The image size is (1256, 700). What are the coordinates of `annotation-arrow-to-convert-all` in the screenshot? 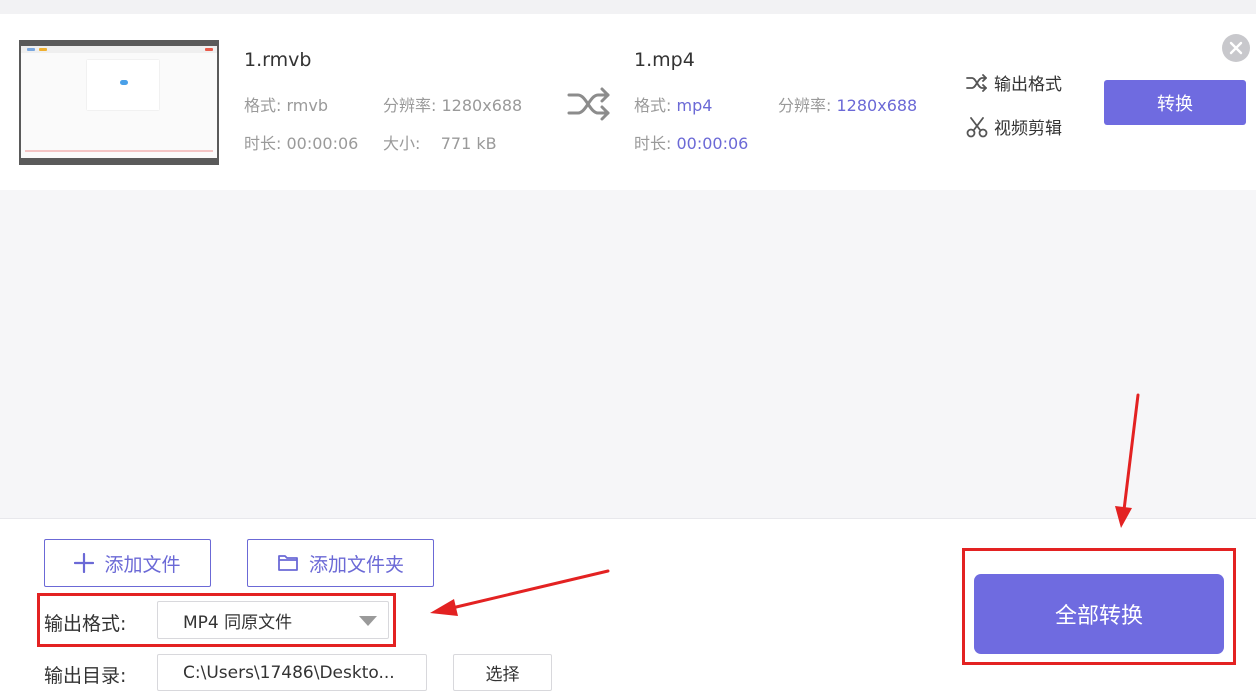 It's located at (1127, 460).